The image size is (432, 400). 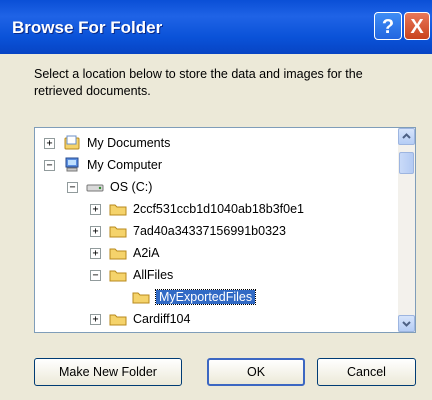 I want to click on tree-item-label: MyExportedFiles, so click(x=205, y=297).